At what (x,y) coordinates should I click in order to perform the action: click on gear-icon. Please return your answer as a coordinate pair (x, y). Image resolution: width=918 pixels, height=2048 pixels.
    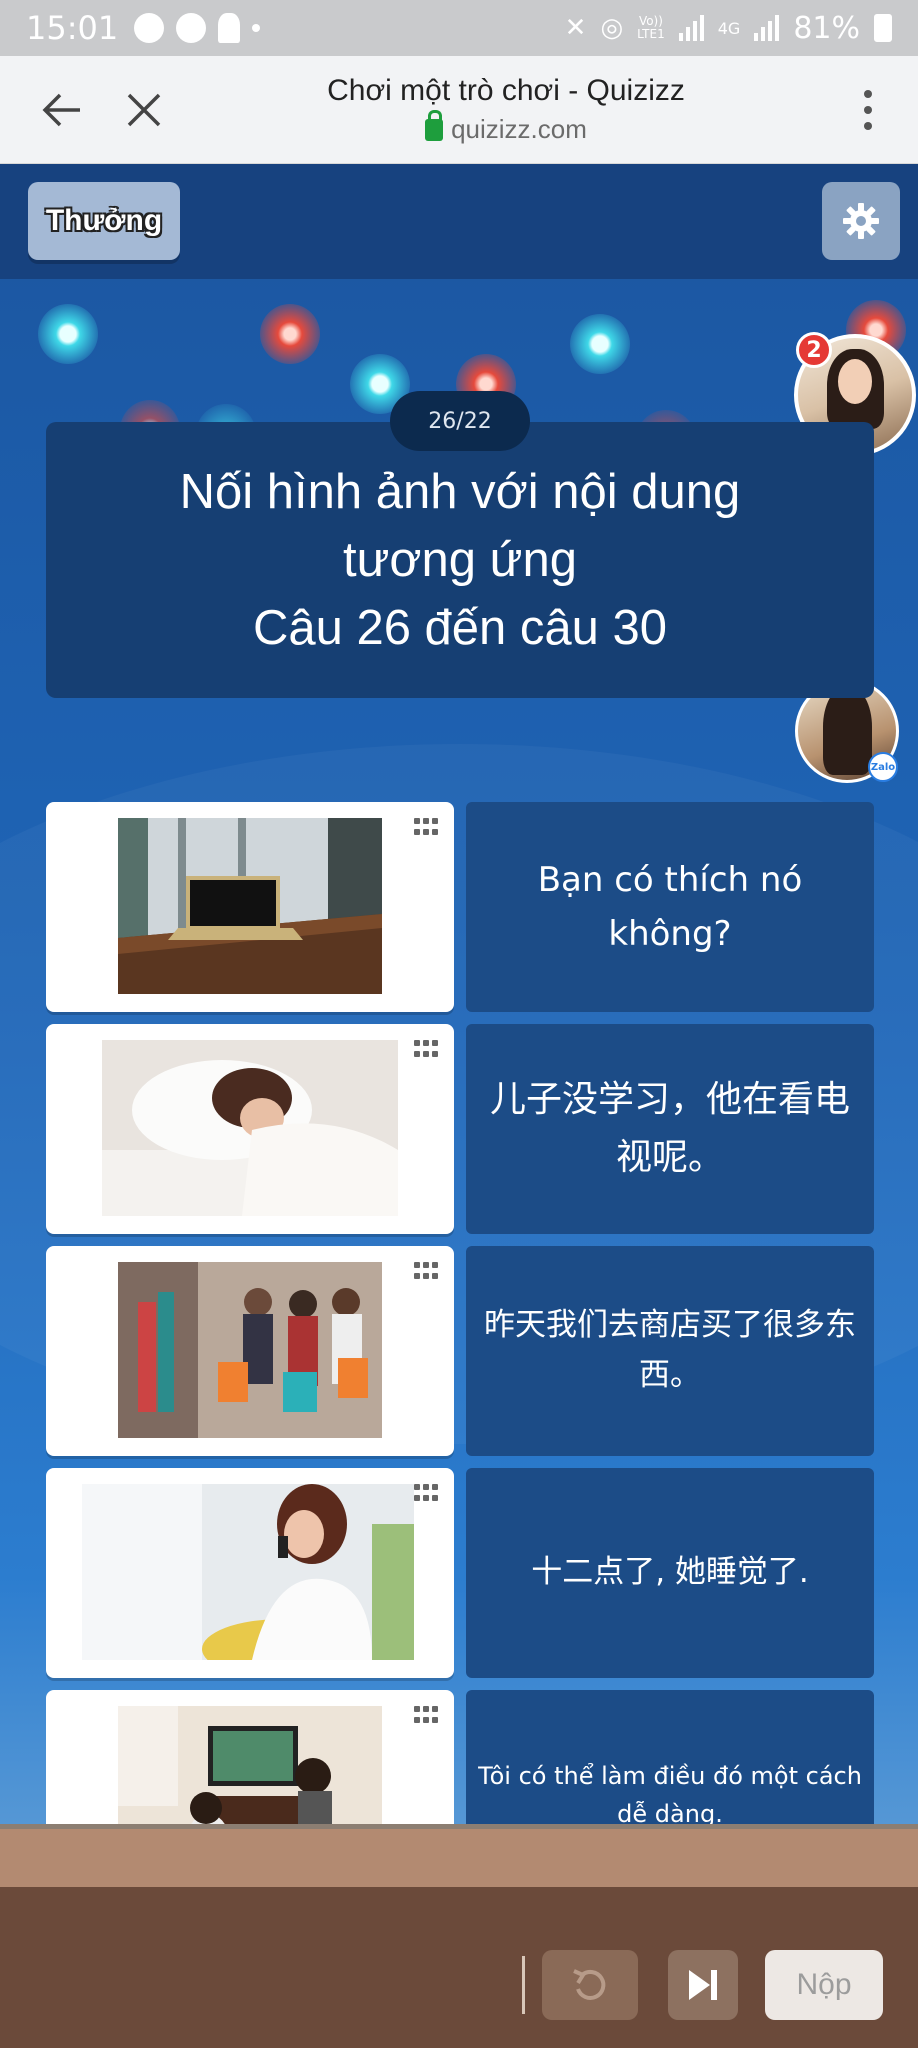
    Looking at the image, I should click on (861, 221).